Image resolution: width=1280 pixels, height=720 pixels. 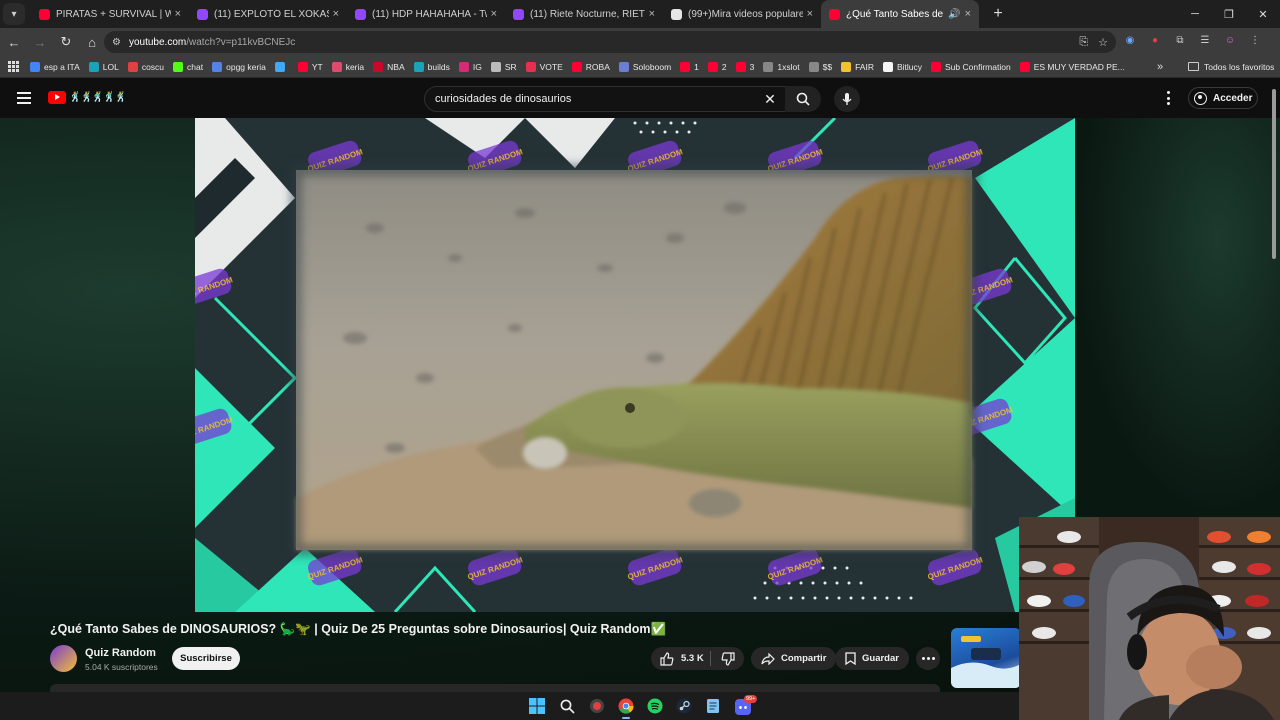 What do you see at coordinates (431, 66) in the screenshot?
I see `bookmark-item: builds` at bounding box center [431, 66].